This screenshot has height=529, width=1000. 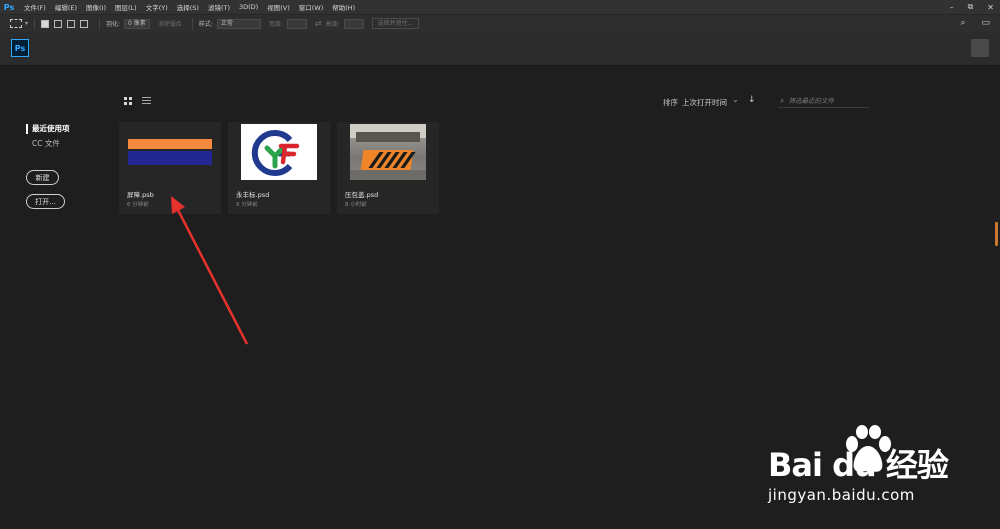 What do you see at coordinates (975, 23) in the screenshot?
I see `options-right-icons: ⌕ ▭` at bounding box center [975, 23].